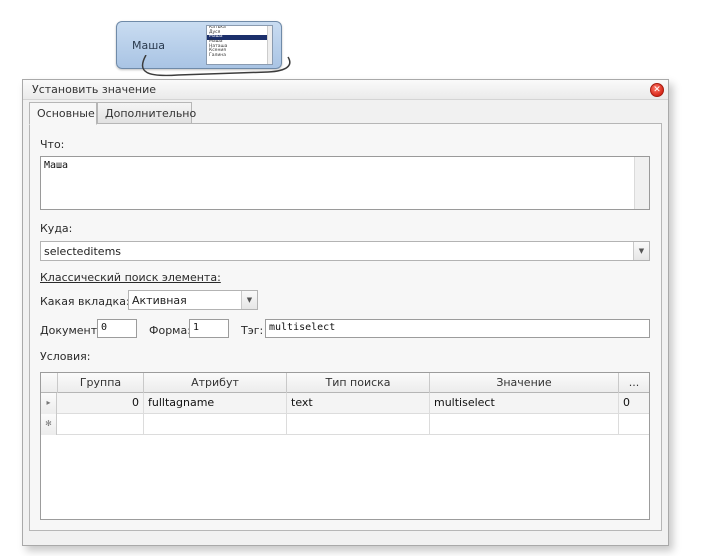 The height and width of the screenshot is (556, 710). What do you see at coordinates (146, 113) in the screenshot?
I see `tab-additional: Дополнительно` at bounding box center [146, 113].